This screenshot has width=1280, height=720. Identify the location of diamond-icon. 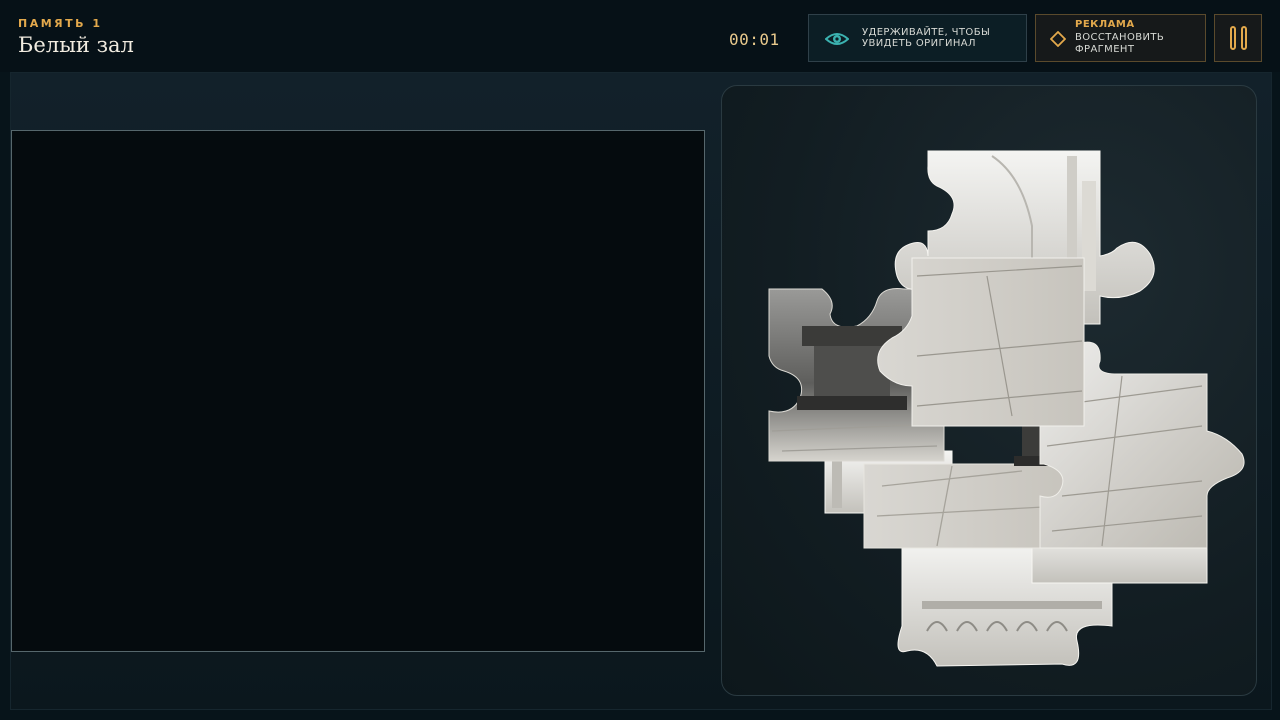
(1058, 40).